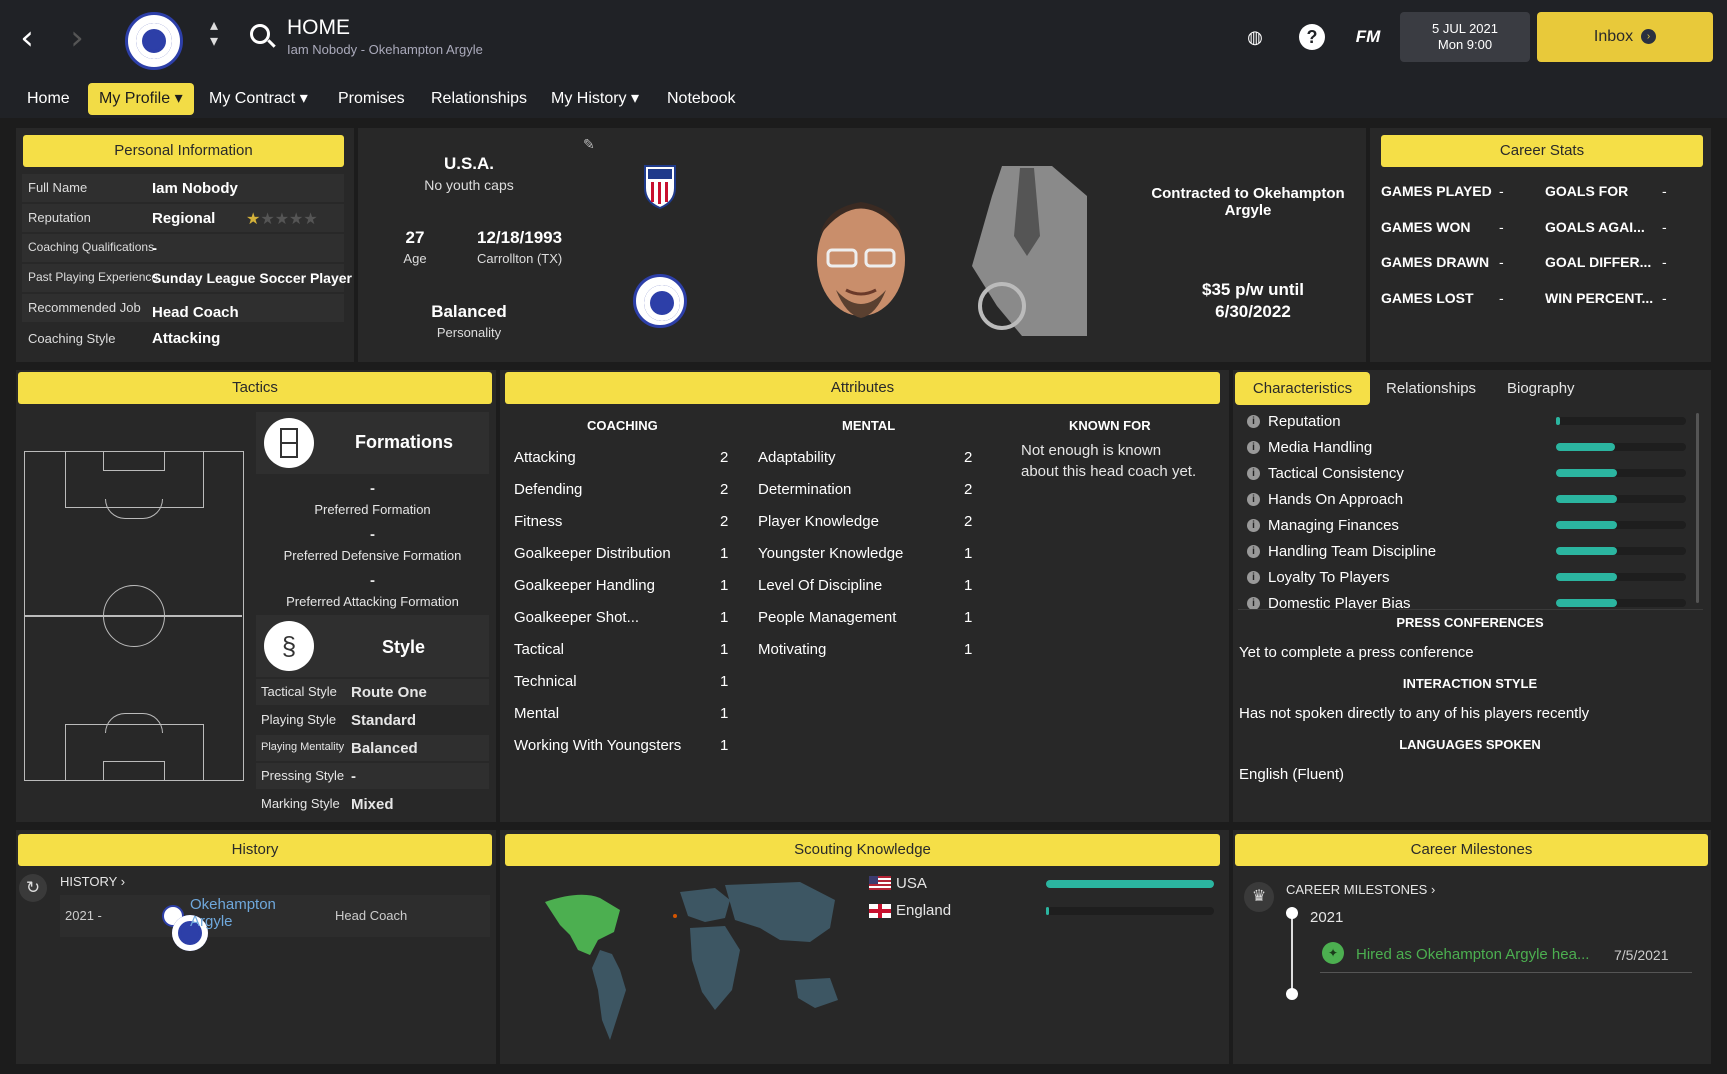 The height and width of the screenshot is (1074, 1727). What do you see at coordinates (911, 883) in the screenshot?
I see `scouting-usa-label: USA` at bounding box center [911, 883].